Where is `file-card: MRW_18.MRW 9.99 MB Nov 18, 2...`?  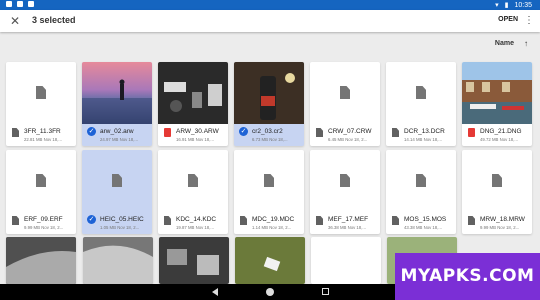
file-card: MRW_18.MRW 9.99 MB Nov 18, 2... is located at coordinates (497, 192).